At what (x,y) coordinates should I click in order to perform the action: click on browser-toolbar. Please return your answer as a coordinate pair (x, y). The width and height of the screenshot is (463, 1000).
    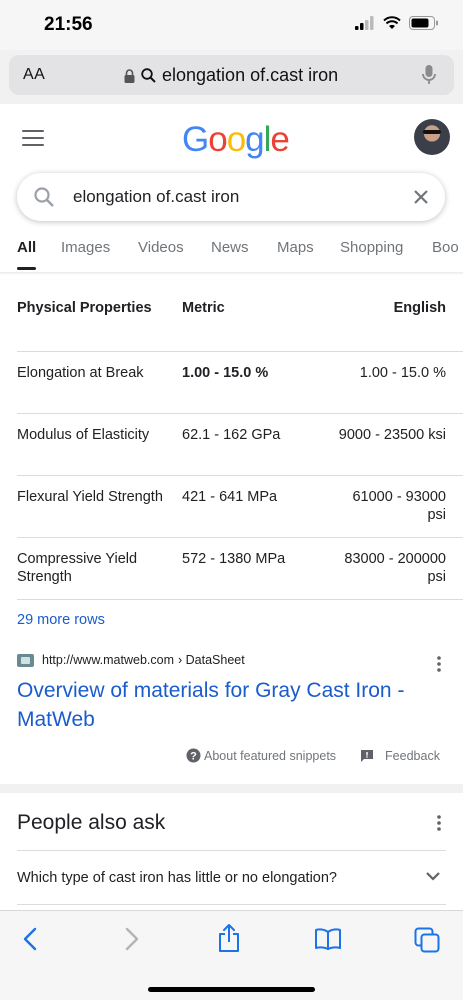
    Looking at the image, I should click on (231, 955).